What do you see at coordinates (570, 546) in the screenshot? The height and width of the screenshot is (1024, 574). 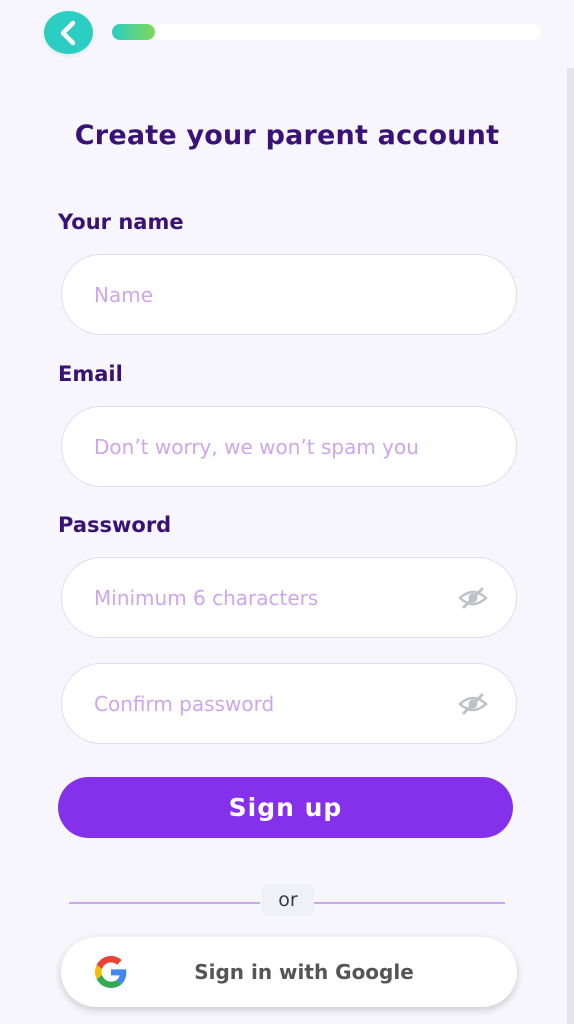 I see `scrollbar` at bounding box center [570, 546].